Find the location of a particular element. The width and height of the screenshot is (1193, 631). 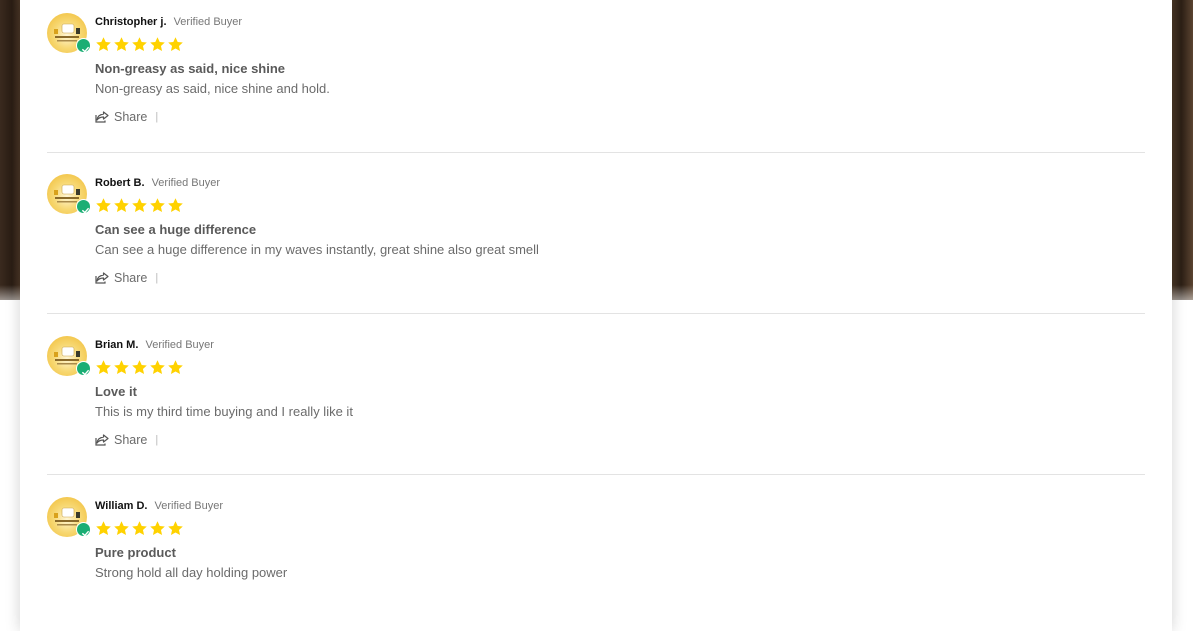

reviewer-name: Brian M. is located at coordinates (117, 345).